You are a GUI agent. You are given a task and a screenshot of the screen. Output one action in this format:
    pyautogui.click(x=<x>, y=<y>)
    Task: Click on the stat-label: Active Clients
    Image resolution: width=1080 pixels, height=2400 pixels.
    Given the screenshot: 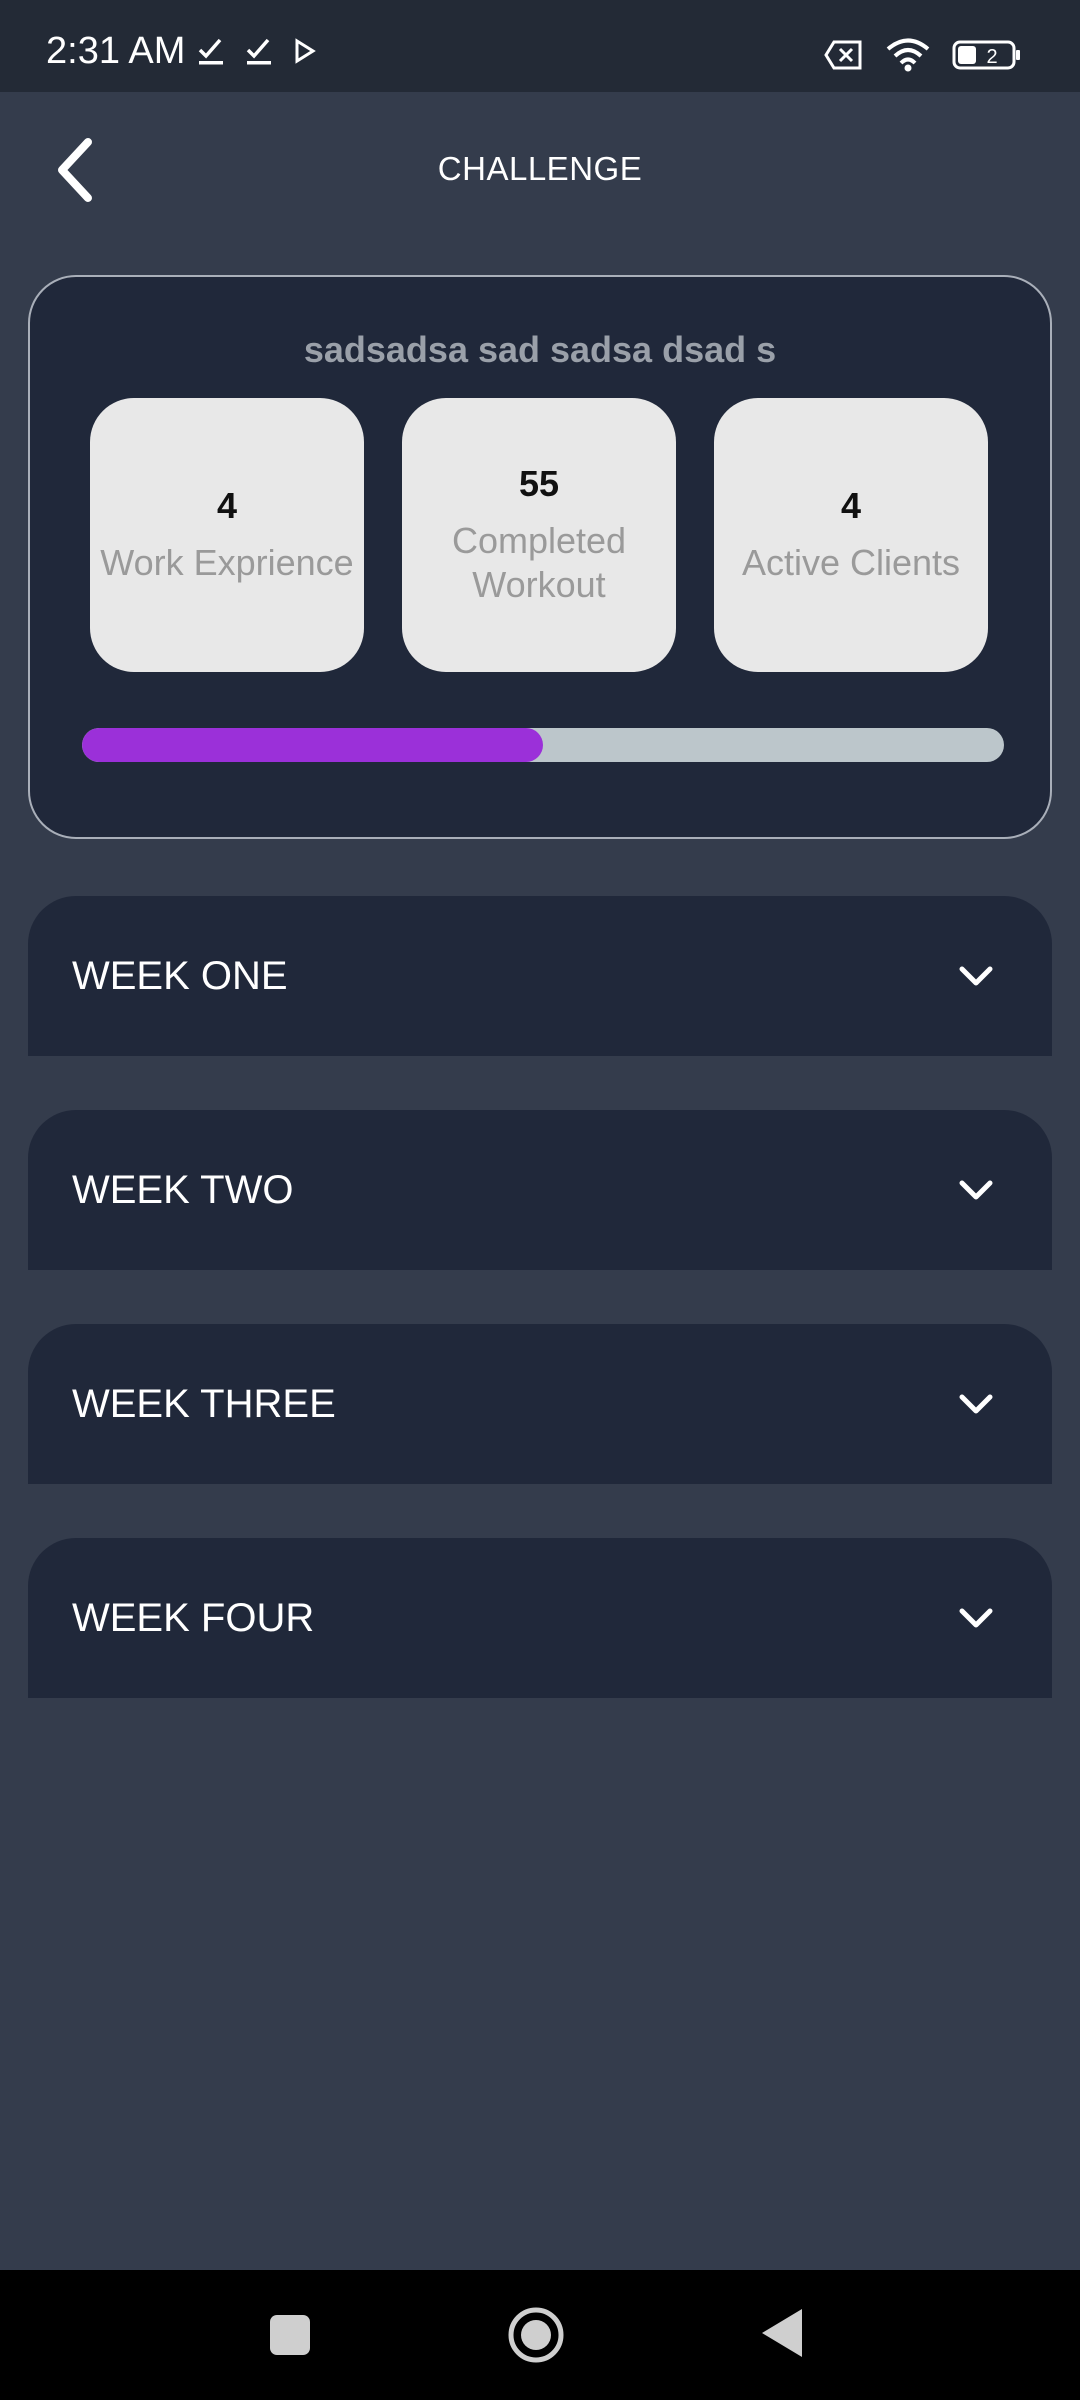 What is the action you would take?
    pyautogui.click(x=851, y=562)
    